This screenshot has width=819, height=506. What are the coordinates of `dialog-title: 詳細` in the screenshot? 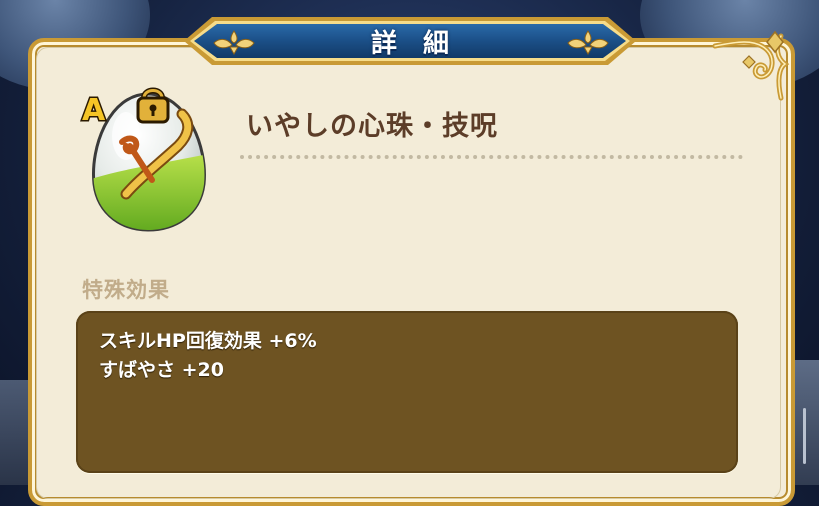 It's located at (422, 43).